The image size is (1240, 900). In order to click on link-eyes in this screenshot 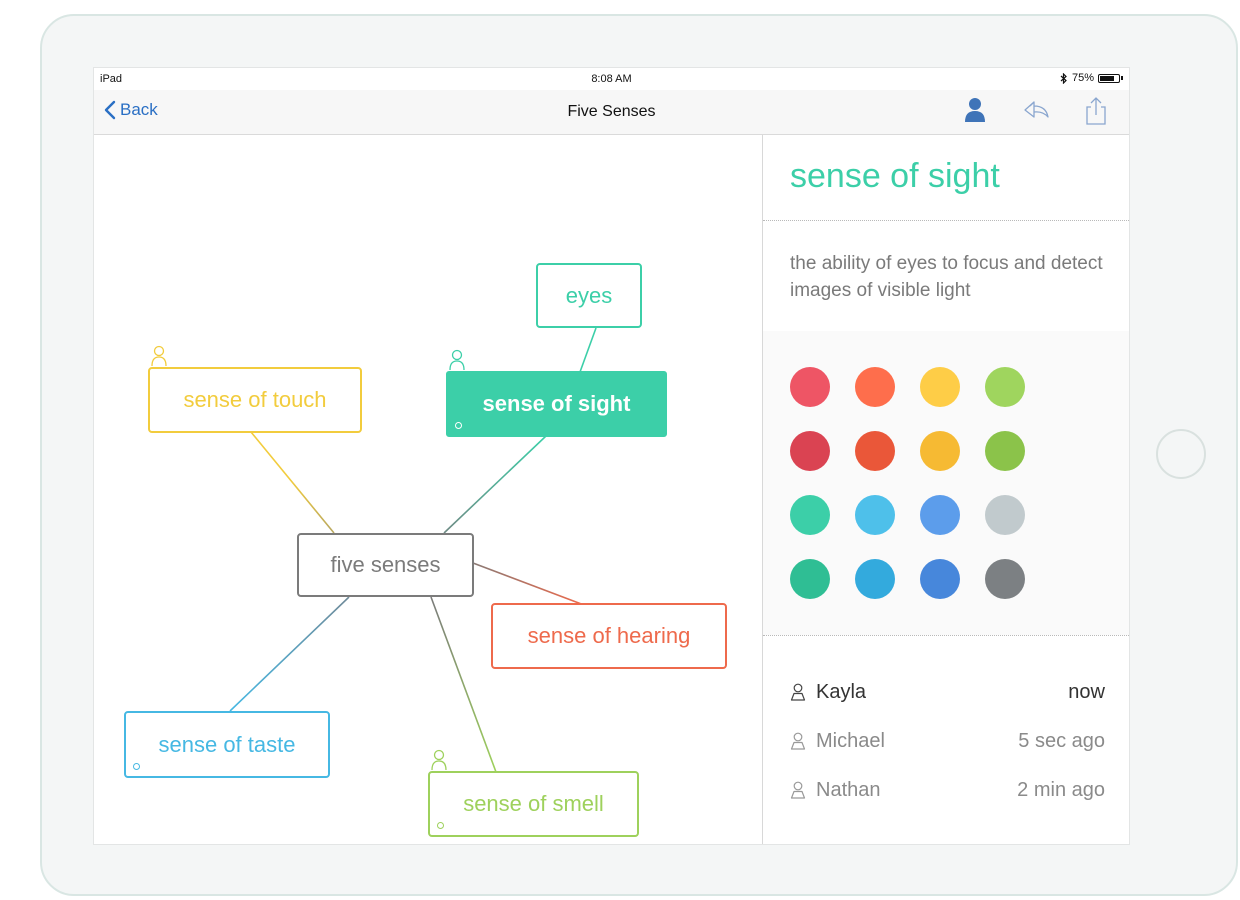, I will do `click(588, 350)`.